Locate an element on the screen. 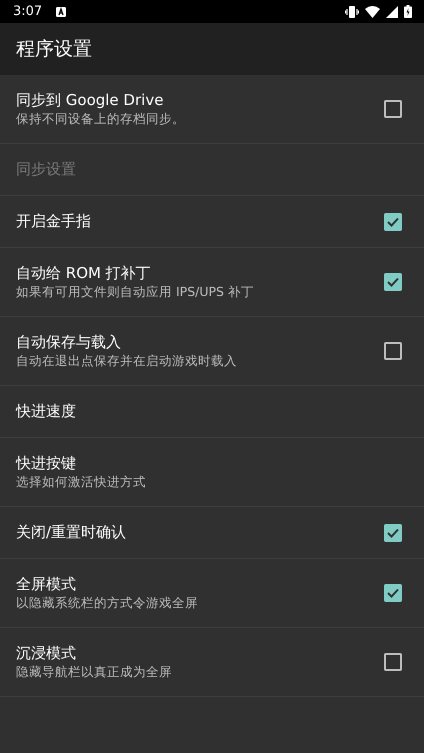 The image size is (424, 753). setting-title: 快进速度 is located at coordinates (46, 411).